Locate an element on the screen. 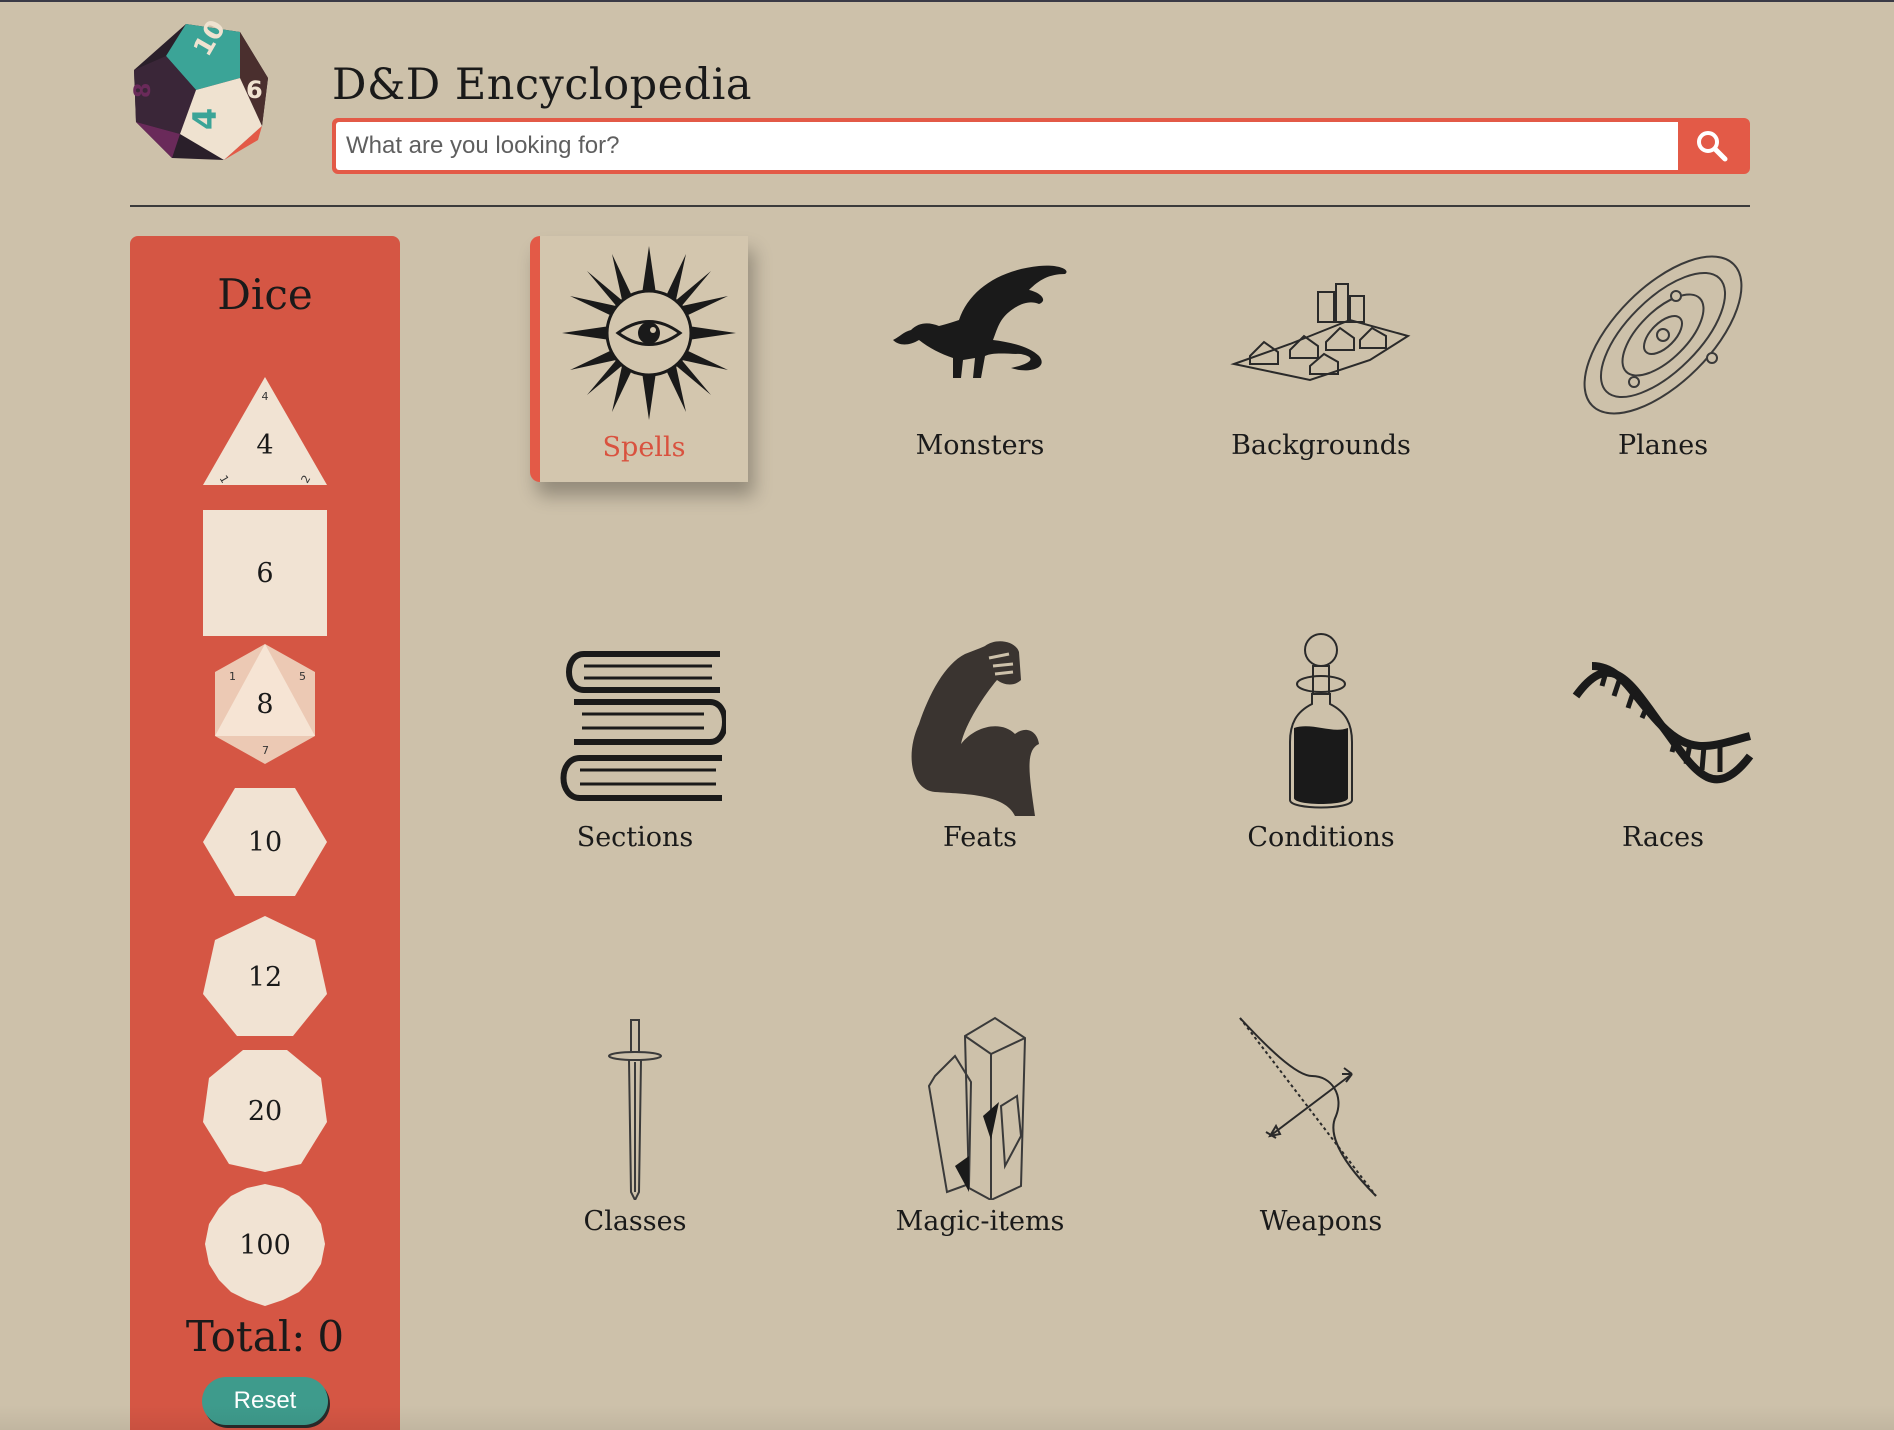  category-feats: Feats is located at coordinates (980, 747).